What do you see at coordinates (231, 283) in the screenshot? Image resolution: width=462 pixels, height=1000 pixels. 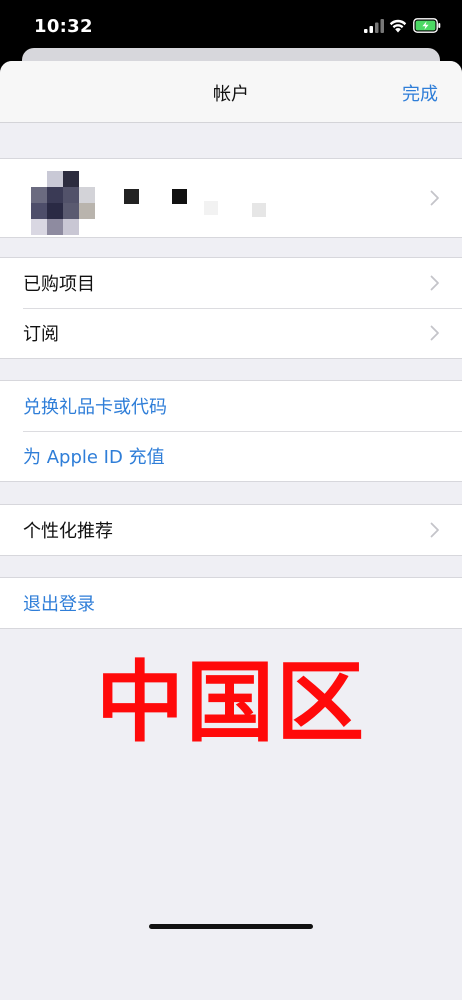 I see `purchased-items-row: 已购项目` at bounding box center [231, 283].